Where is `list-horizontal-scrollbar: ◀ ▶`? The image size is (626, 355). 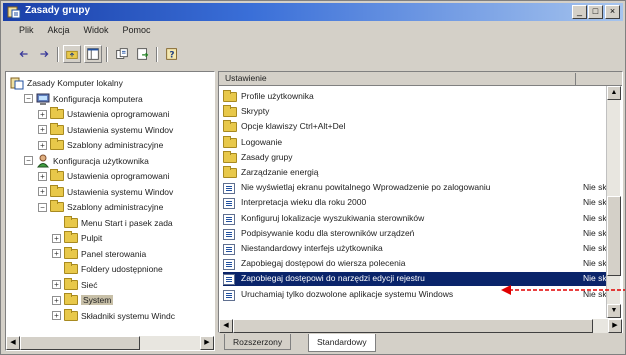 list-horizontal-scrollbar: ◀ ▶ is located at coordinates (420, 326).